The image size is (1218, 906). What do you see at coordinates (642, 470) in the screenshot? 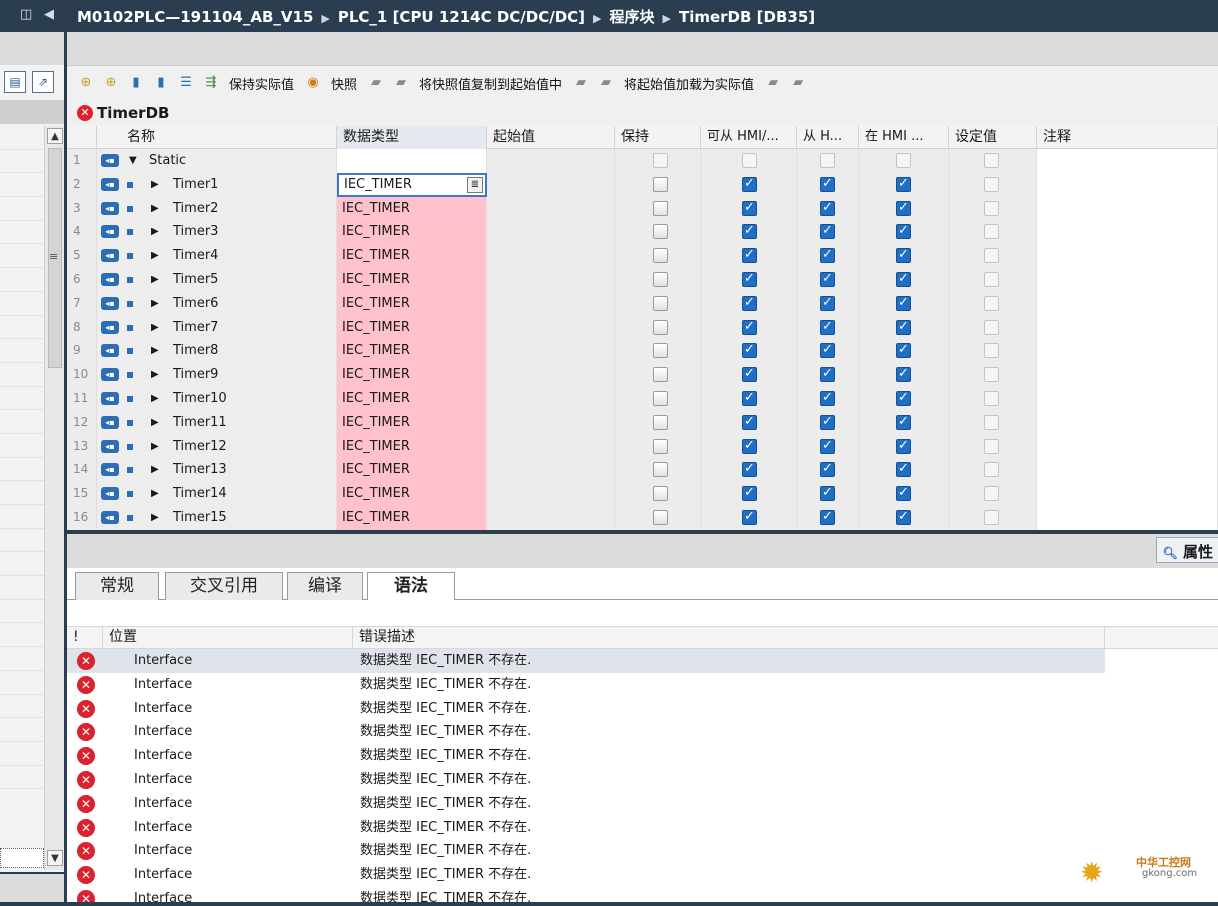
I see `table-row: 14 ◂▪ ▶ Timer13 IEC_TIMER` at bounding box center [642, 470].